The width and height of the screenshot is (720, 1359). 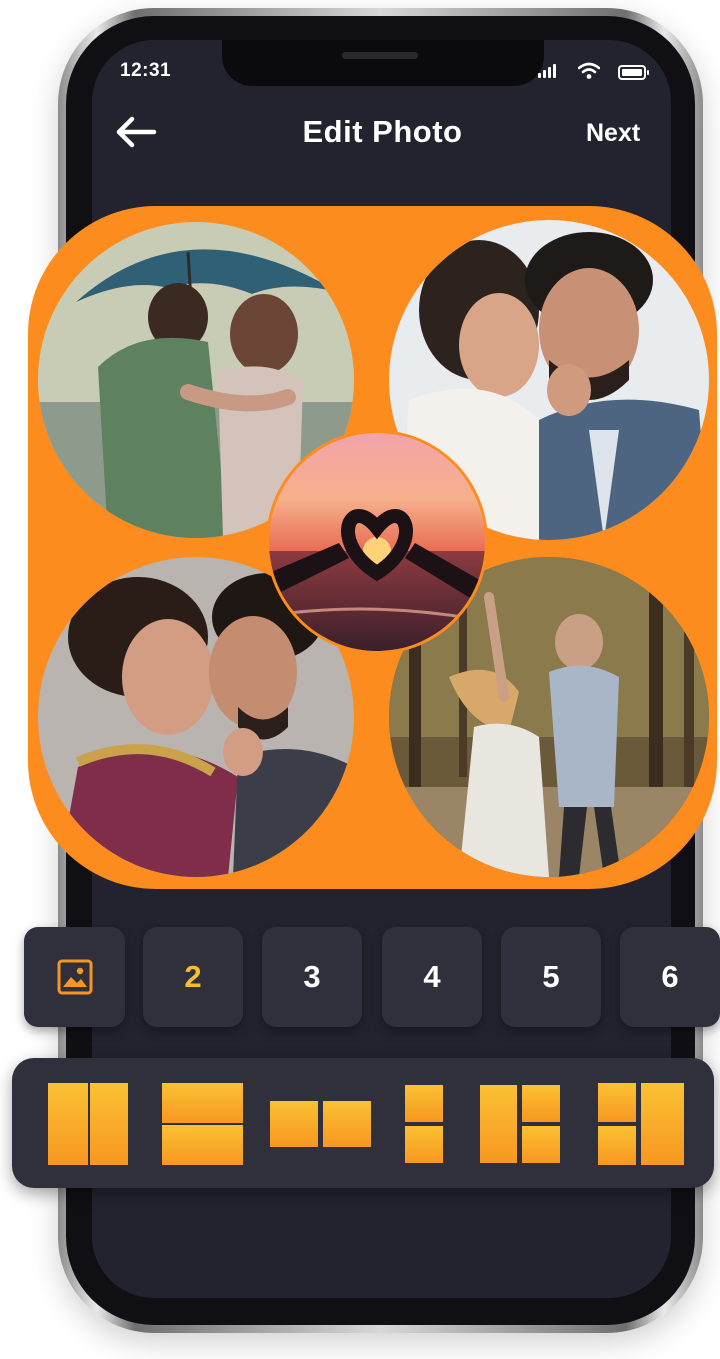 I want to click on photo-count-2-button: 2, so click(x=193, y=977).